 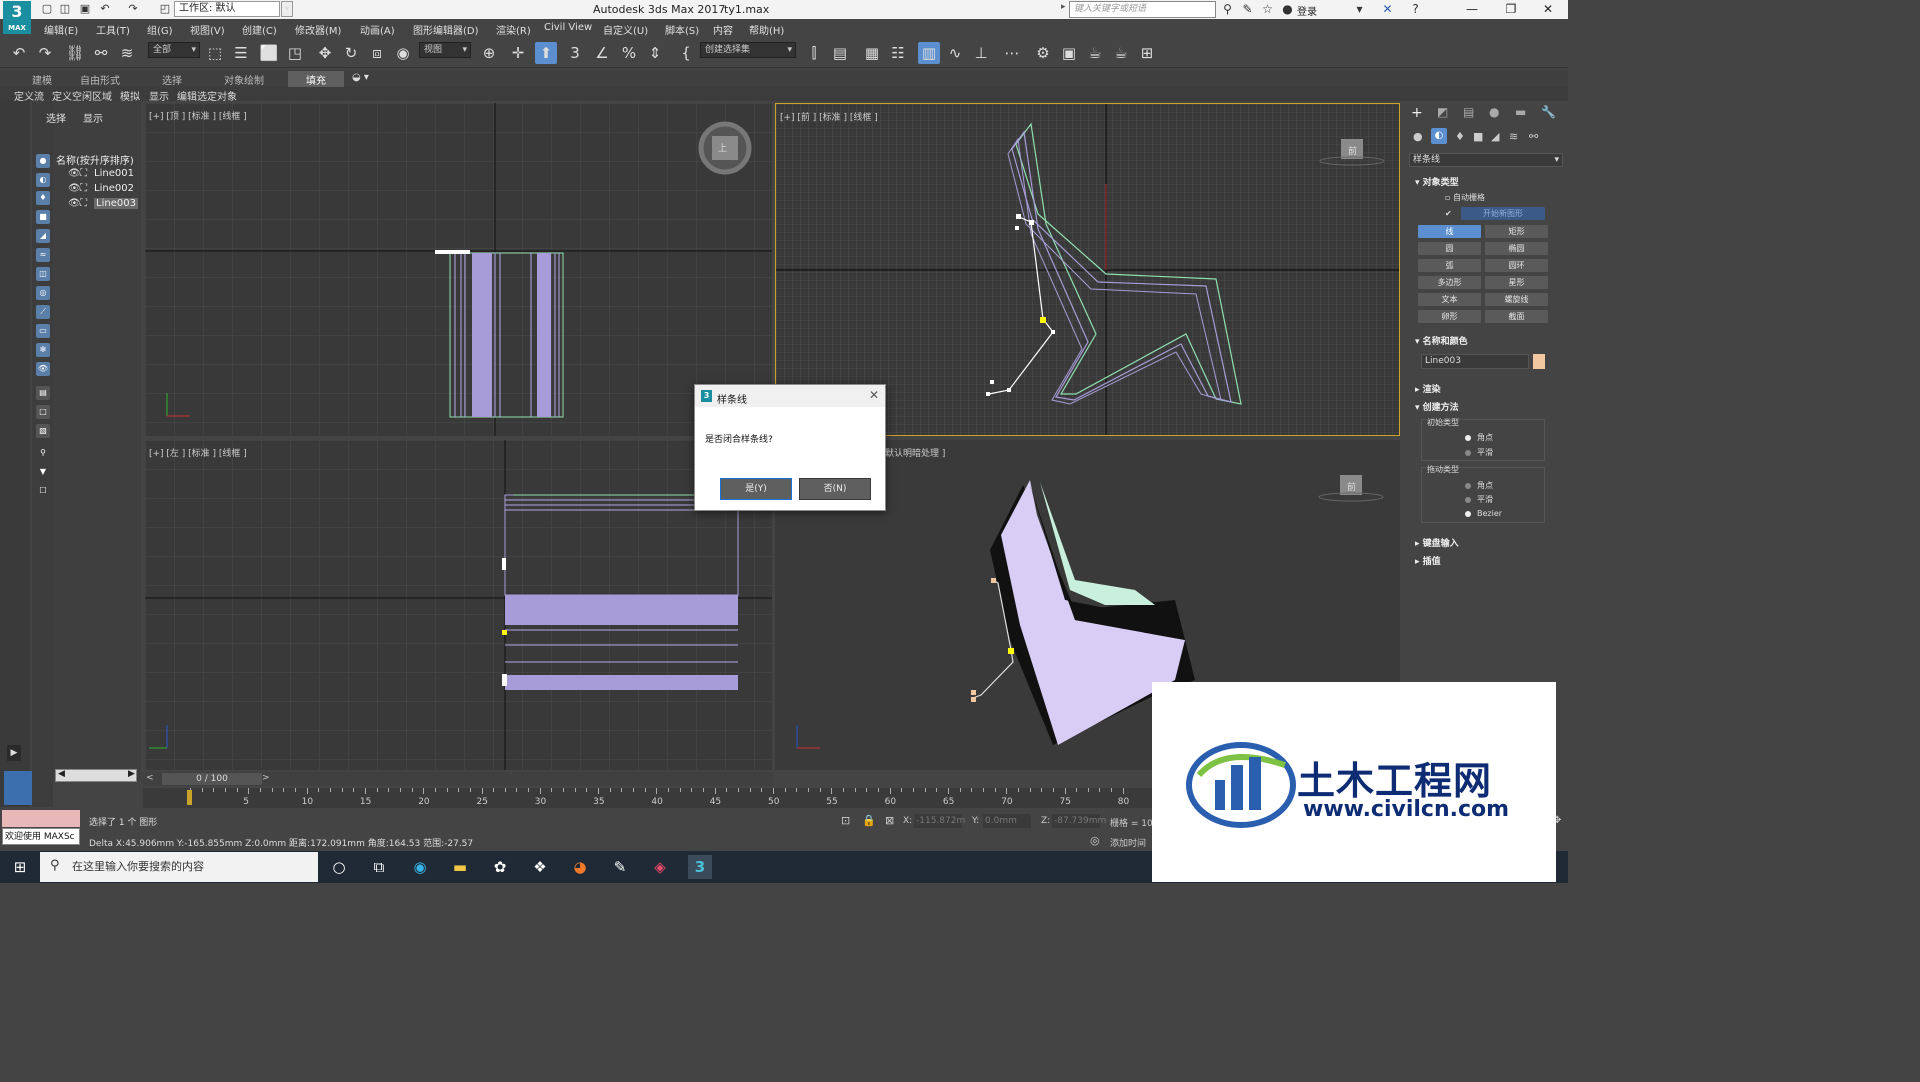 I want to click on align-icon: ▤, so click(x=840, y=53).